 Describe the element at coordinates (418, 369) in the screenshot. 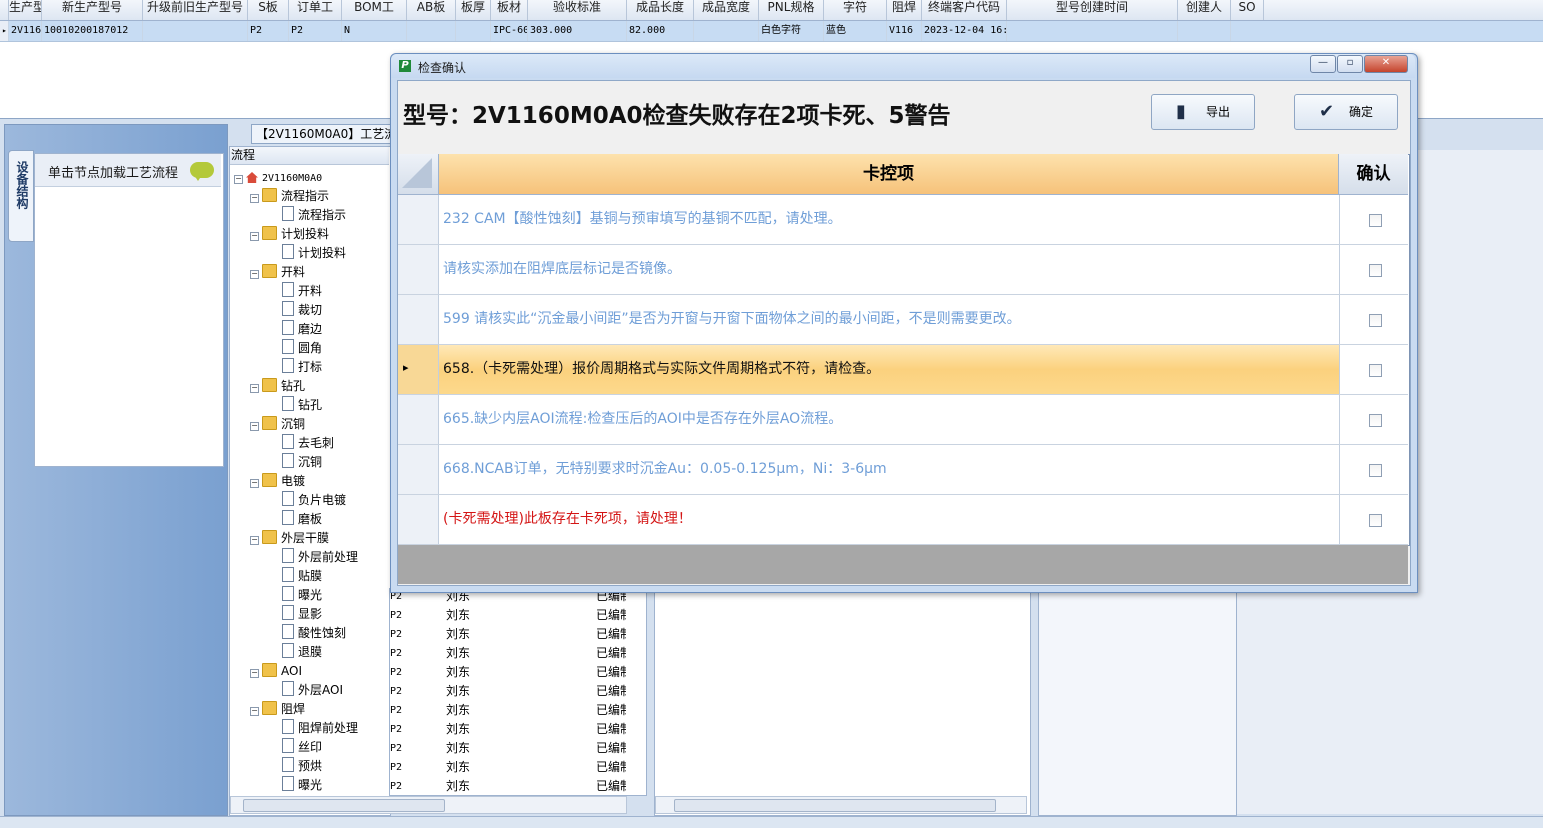

I see `row-header: ▸` at that location.